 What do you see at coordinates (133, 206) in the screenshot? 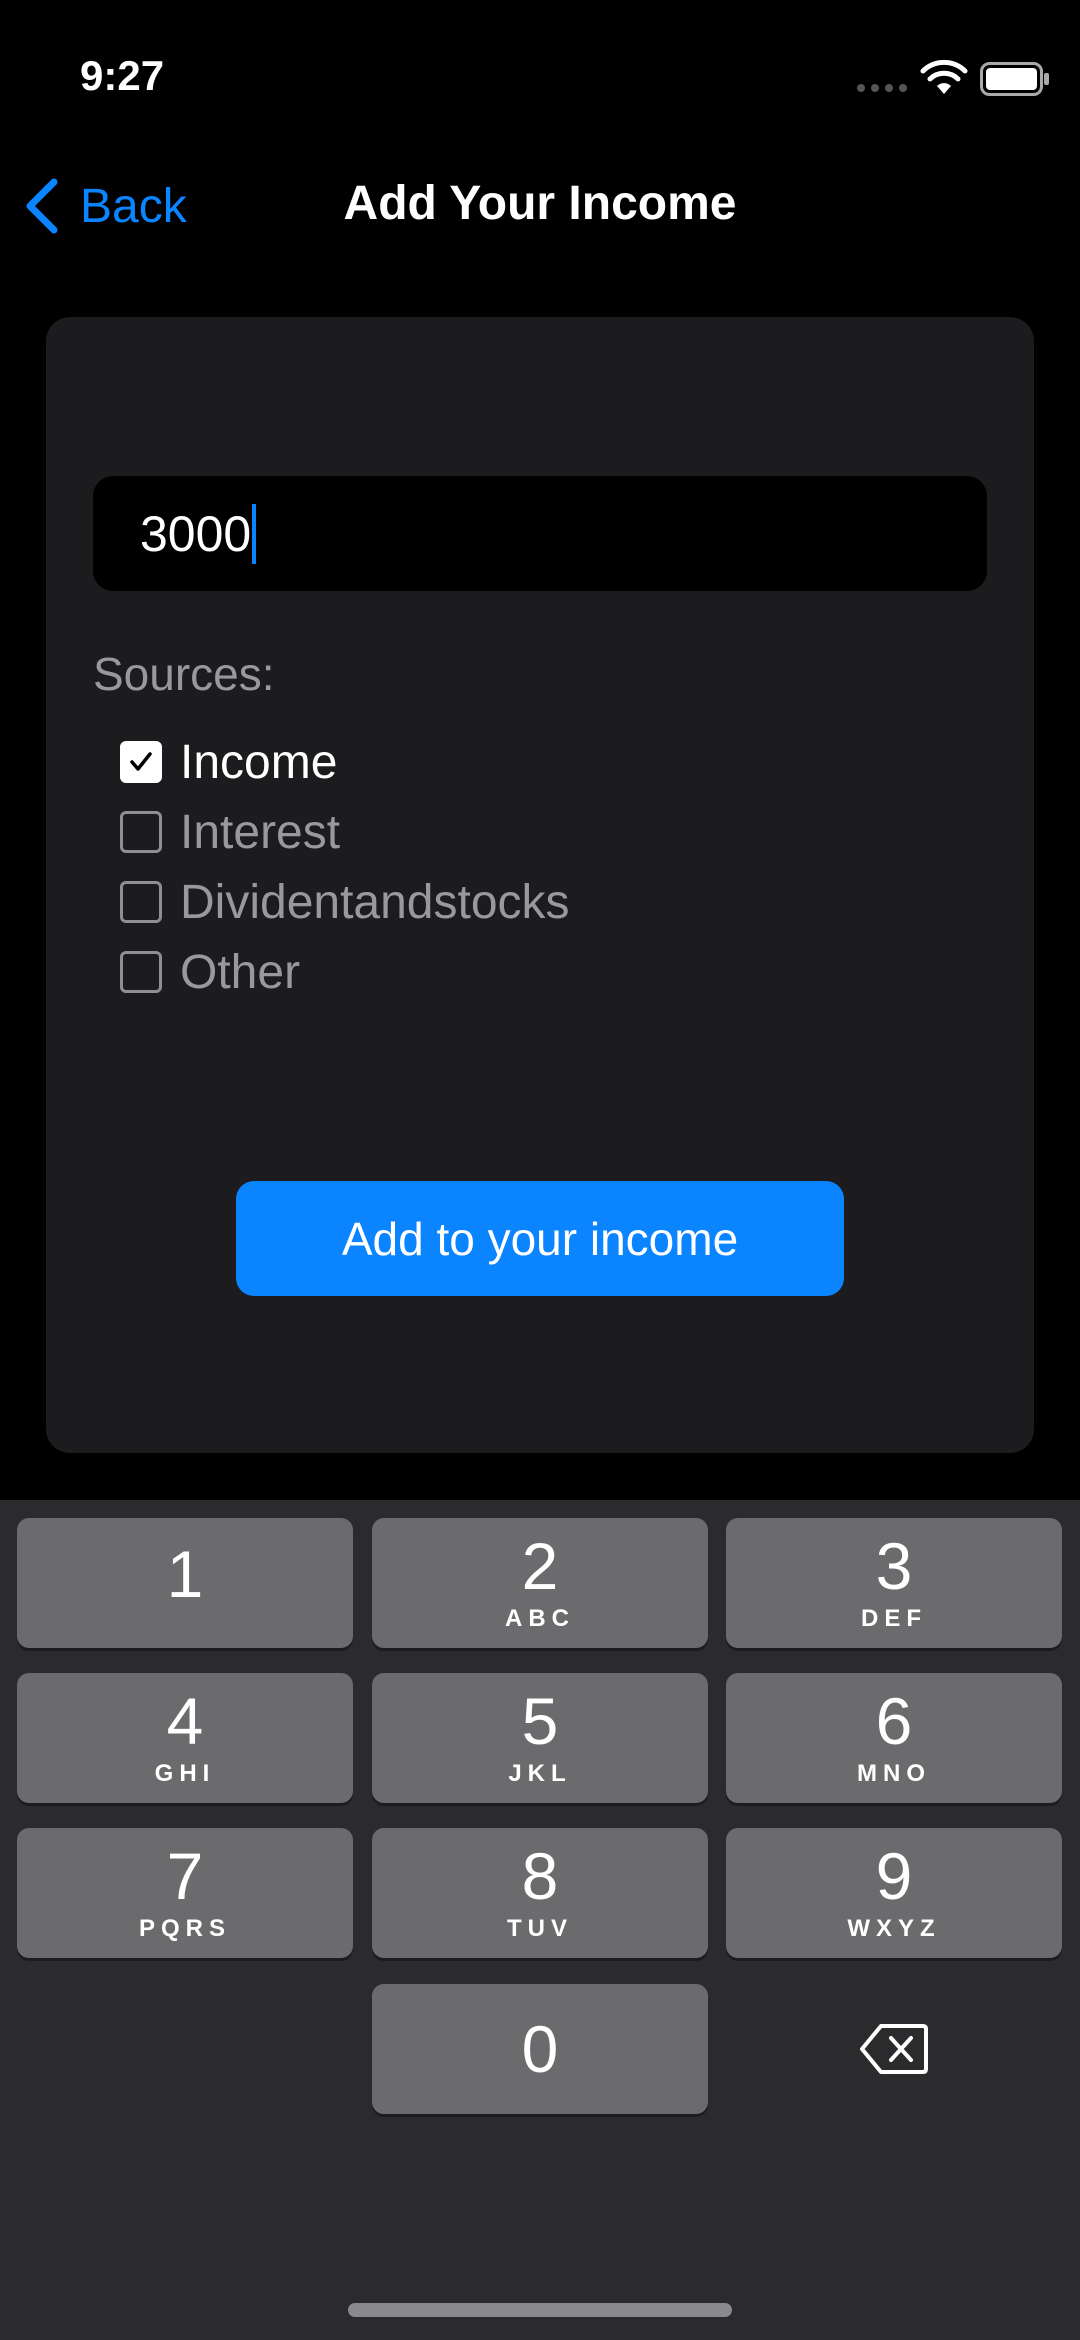
I see `back-label: Back` at bounding box center [133, 206].